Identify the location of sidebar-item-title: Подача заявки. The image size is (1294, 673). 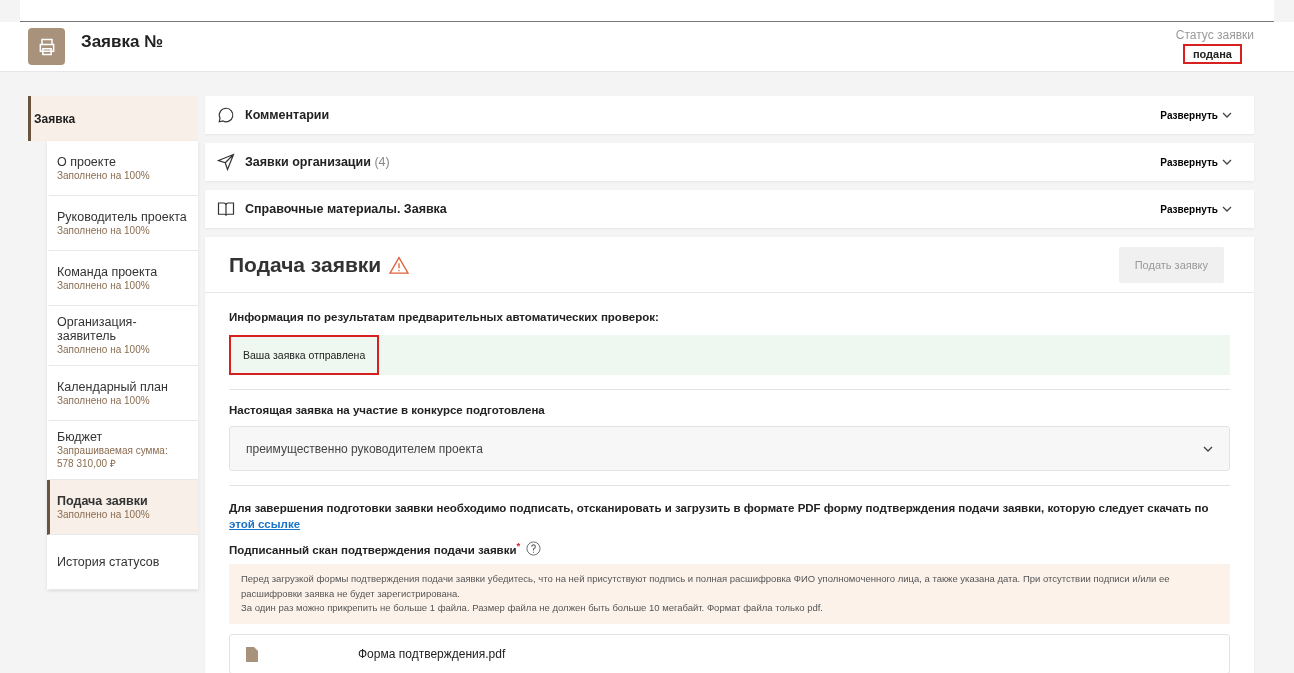
(103, 500).